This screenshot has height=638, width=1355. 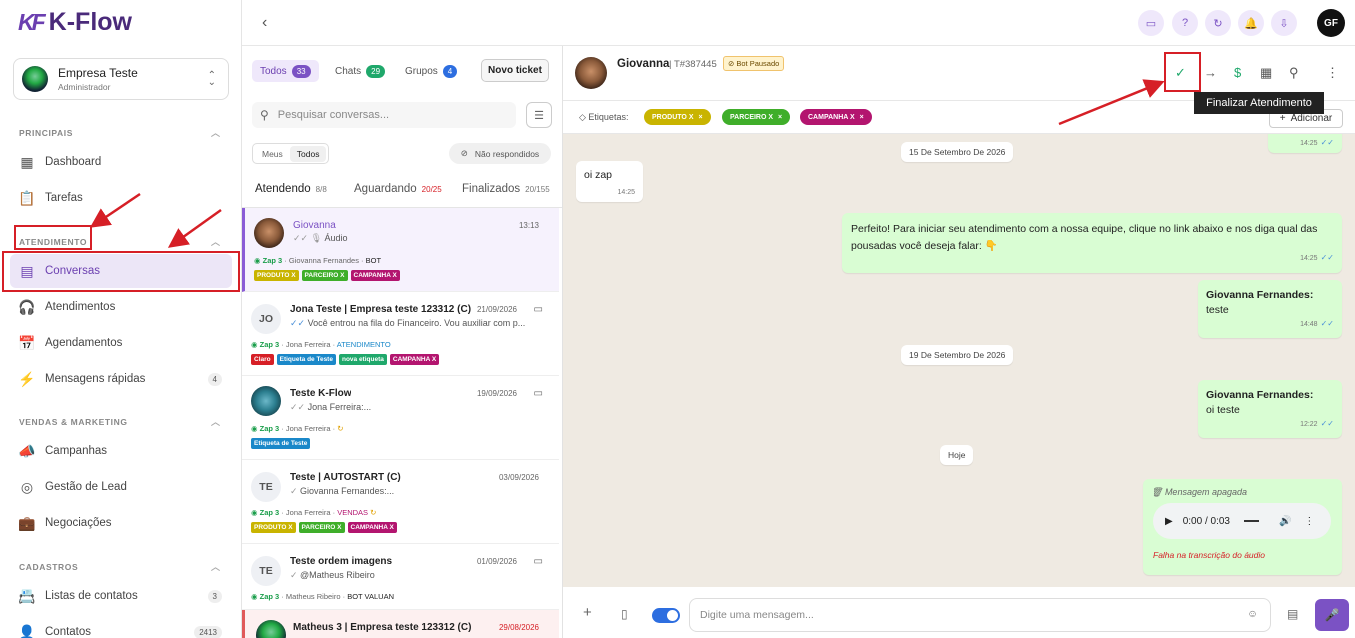 What do you see at coordinates (216, 422) in the screenshot?
I see `chevron-up-icon: ︿` at bounding box center [216, 422].